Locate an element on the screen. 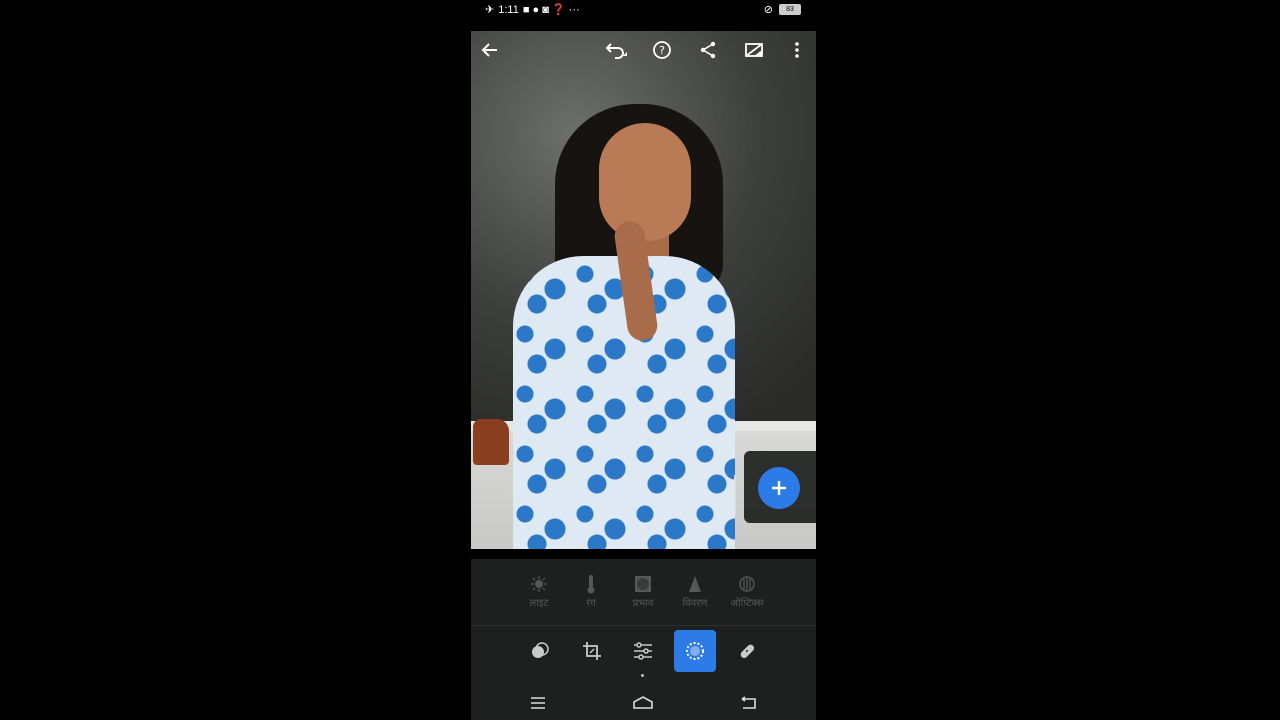 The image size is (1280, 720). modes-row is located at coordinates (643, 656).